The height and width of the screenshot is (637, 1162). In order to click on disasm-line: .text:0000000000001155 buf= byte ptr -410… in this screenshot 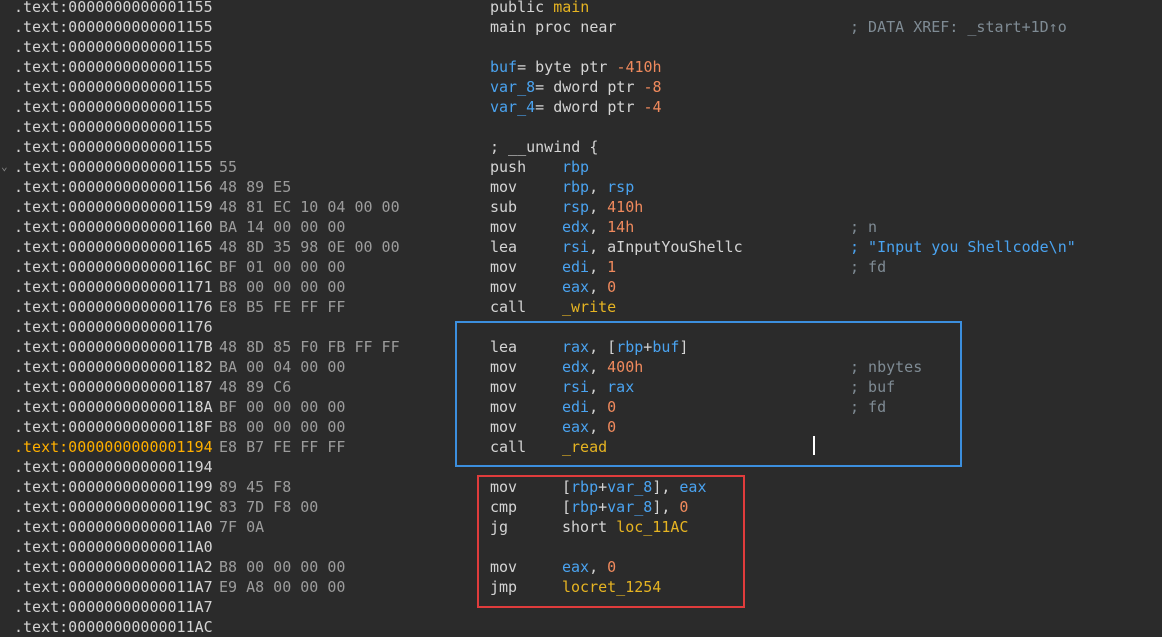, I will do `click(581, 67)`.